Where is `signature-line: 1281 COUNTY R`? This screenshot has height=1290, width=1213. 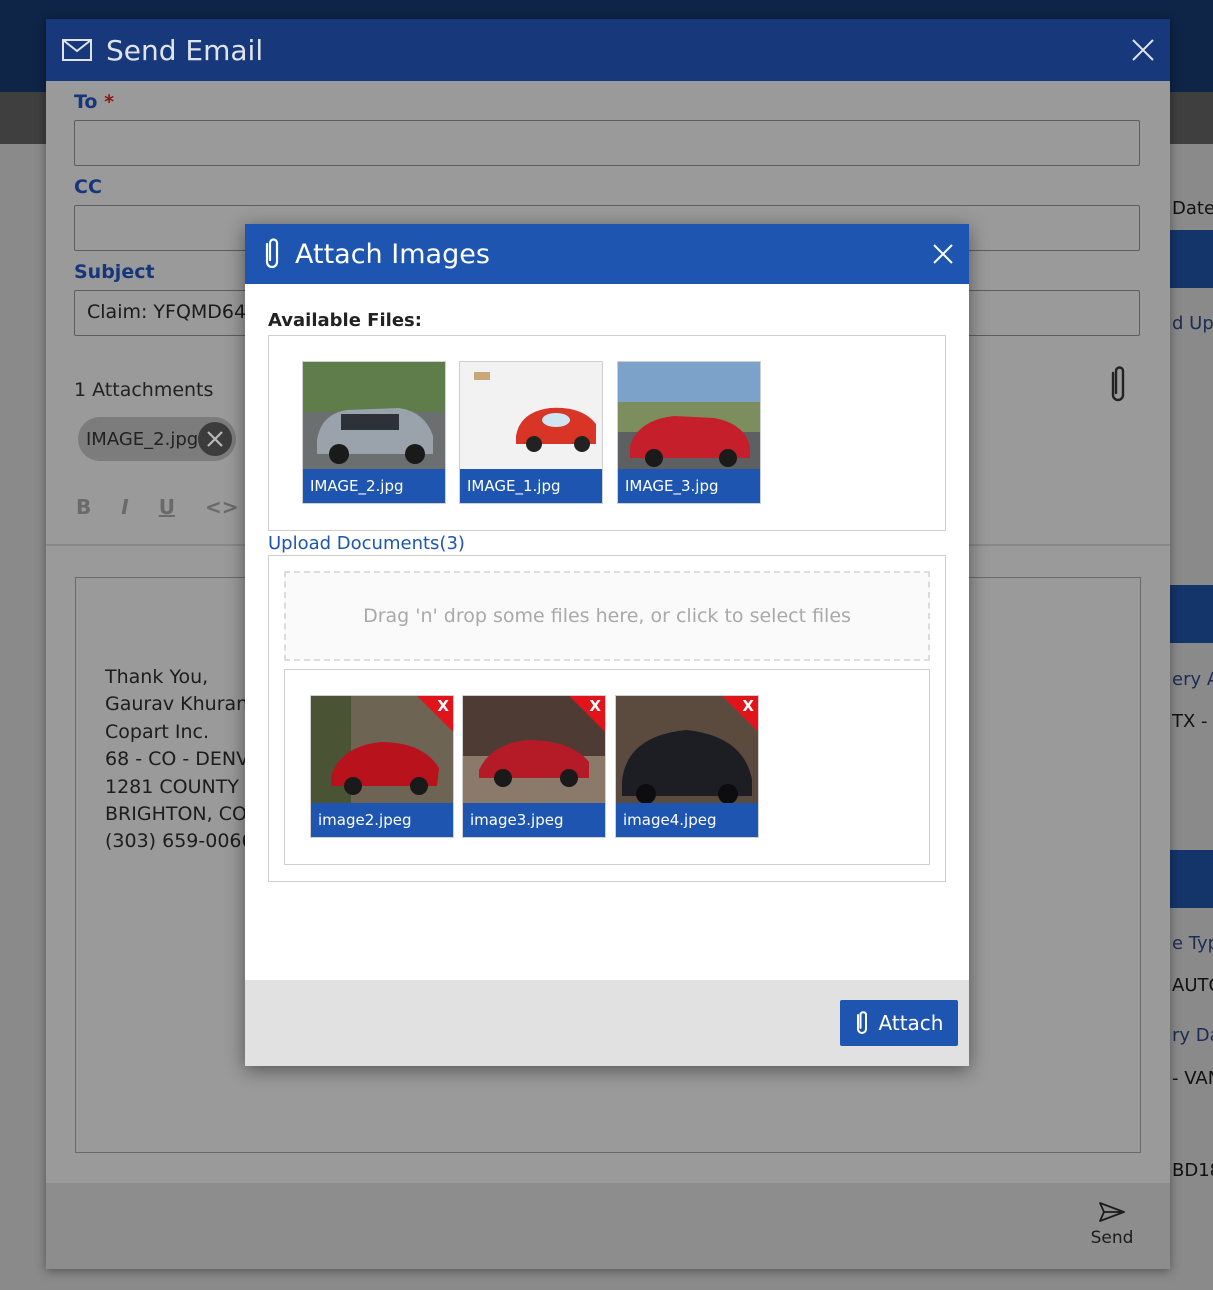
signature-line: 1281 COUNTY R is located at coordinates (182, 786).